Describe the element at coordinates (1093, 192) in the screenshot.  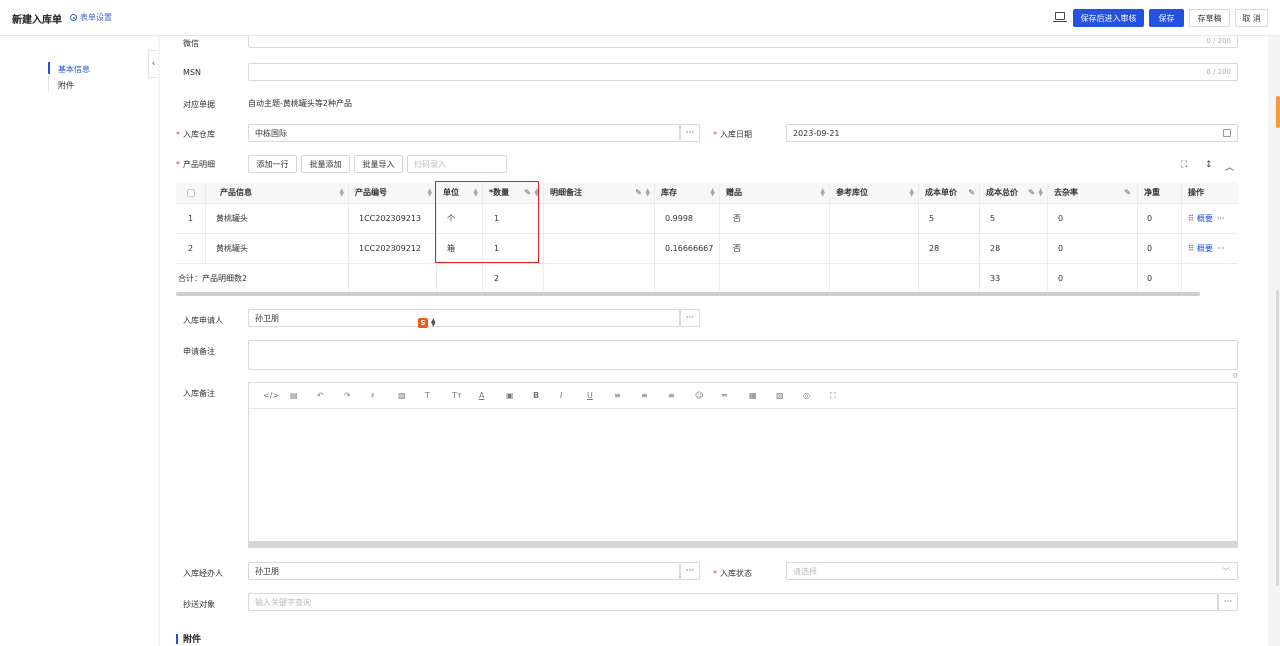
I see `th-impurity: 去杂率 ✎` at that location.